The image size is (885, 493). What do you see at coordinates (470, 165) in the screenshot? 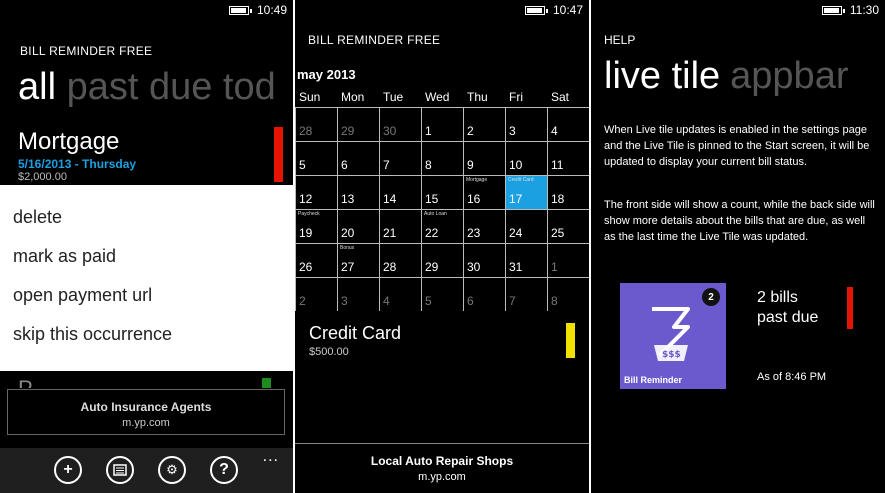
I see `calendar-day-number: 9` at bounding box center [470, 165].